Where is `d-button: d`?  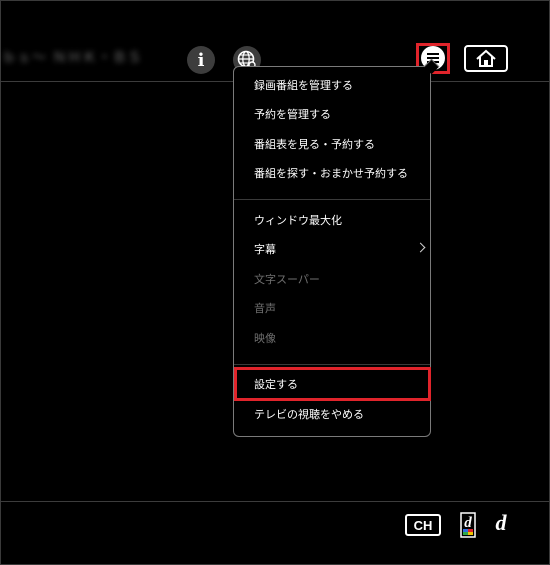 d-button: d is located at coordinates (501, 523).